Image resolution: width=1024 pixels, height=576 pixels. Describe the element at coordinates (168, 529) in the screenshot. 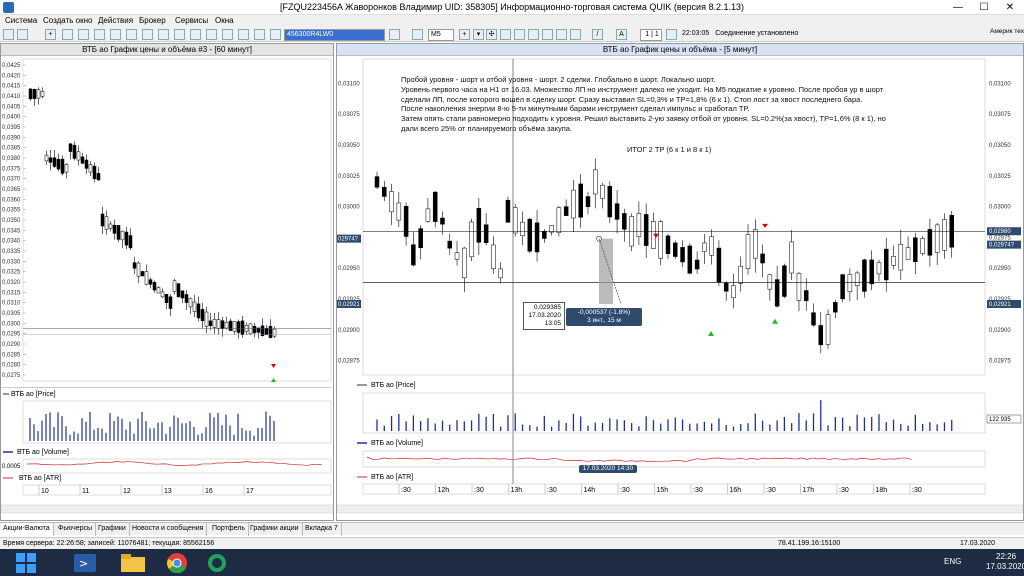

I see `tab-news: Новости и сообщения` at that location.